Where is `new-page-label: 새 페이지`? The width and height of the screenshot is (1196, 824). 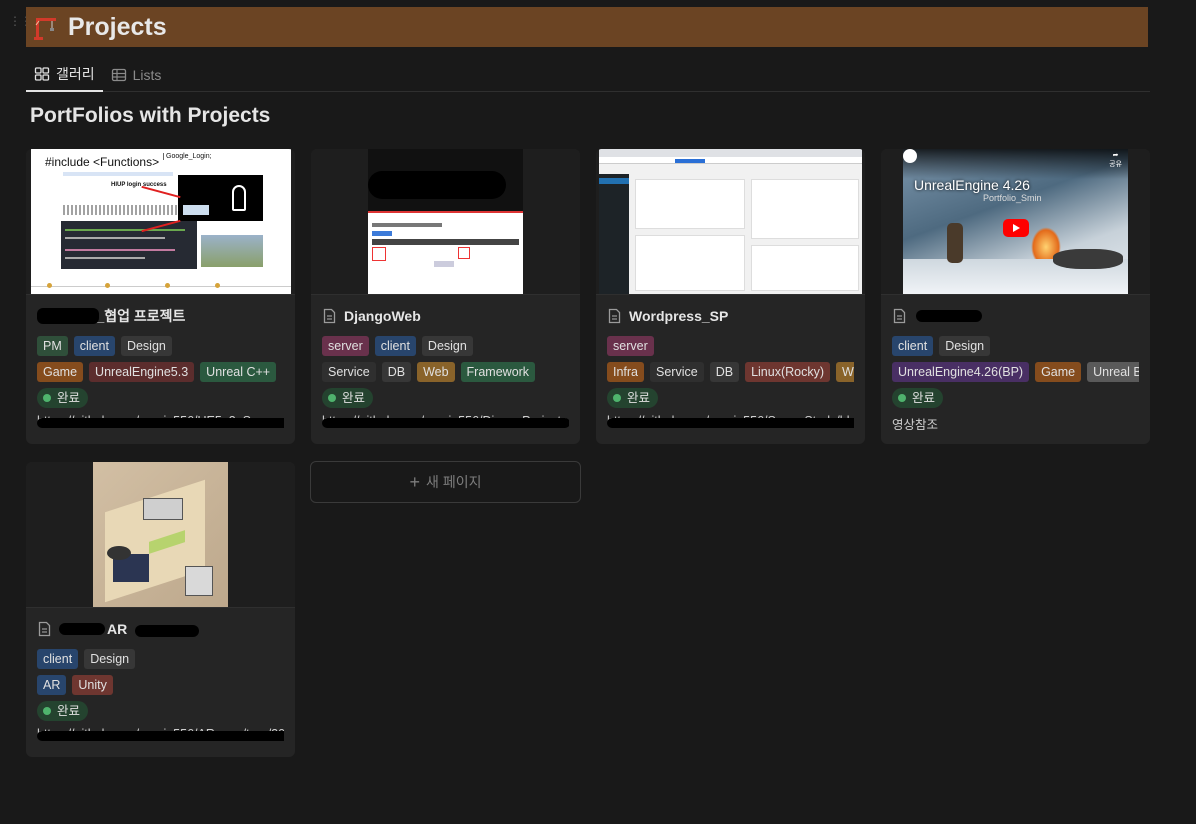
new-page-label: 새 페이지 is located at coordinates (454, 482).